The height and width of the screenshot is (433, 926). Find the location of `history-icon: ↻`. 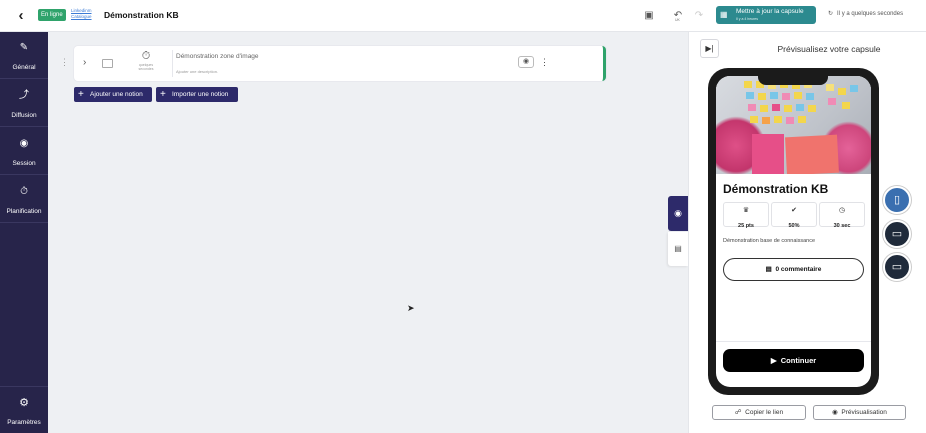

history-icon: ↻ is located at coordinates (831, 14).